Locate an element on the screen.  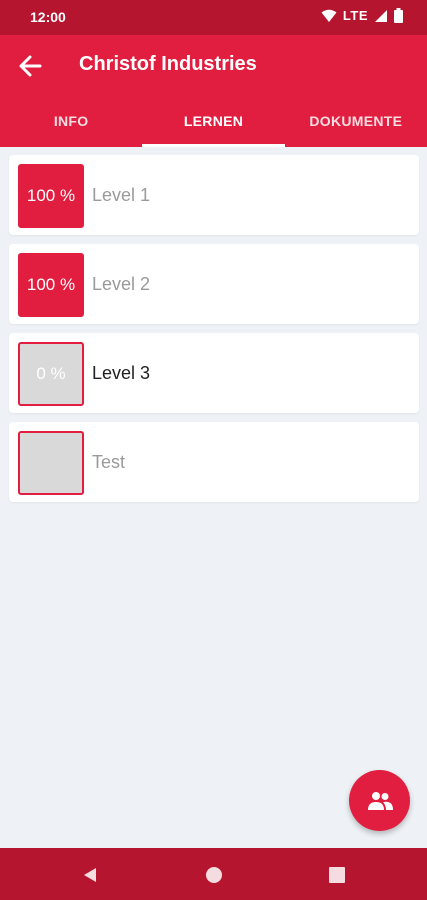
app-bar: Christof Industries is located at coordinates (213, 65).